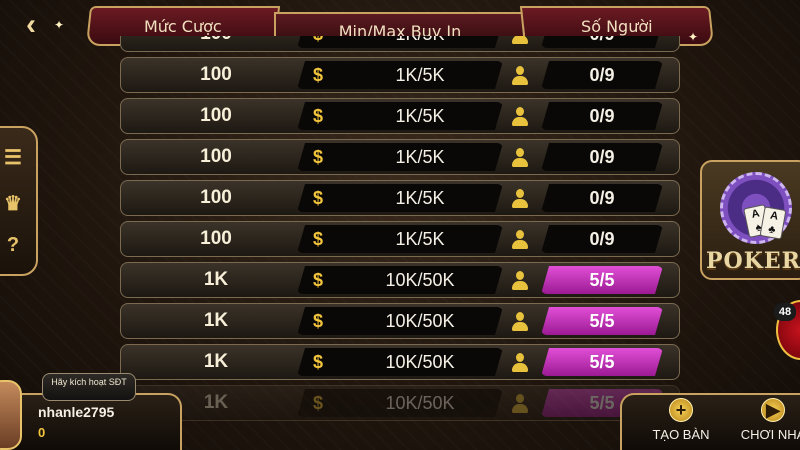 Image resolution: width=800 pixels, height=450 pixels. What do you see at coordinates (770, 434) in the screenshot?
I see `play-now-label: CHƠI NHA` at bounding box center [770, 434].